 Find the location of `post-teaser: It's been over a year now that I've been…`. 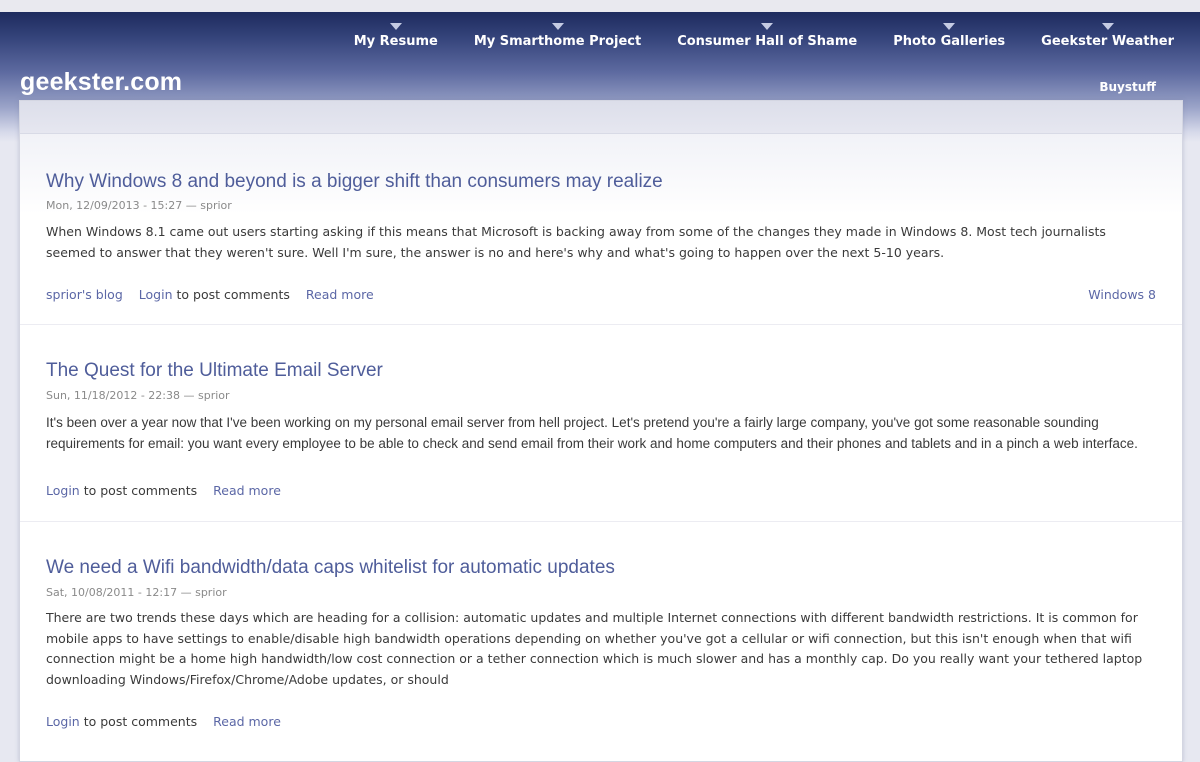

post-teaser: It's been over a year now that I've been… is located at coordinates (592, 433).